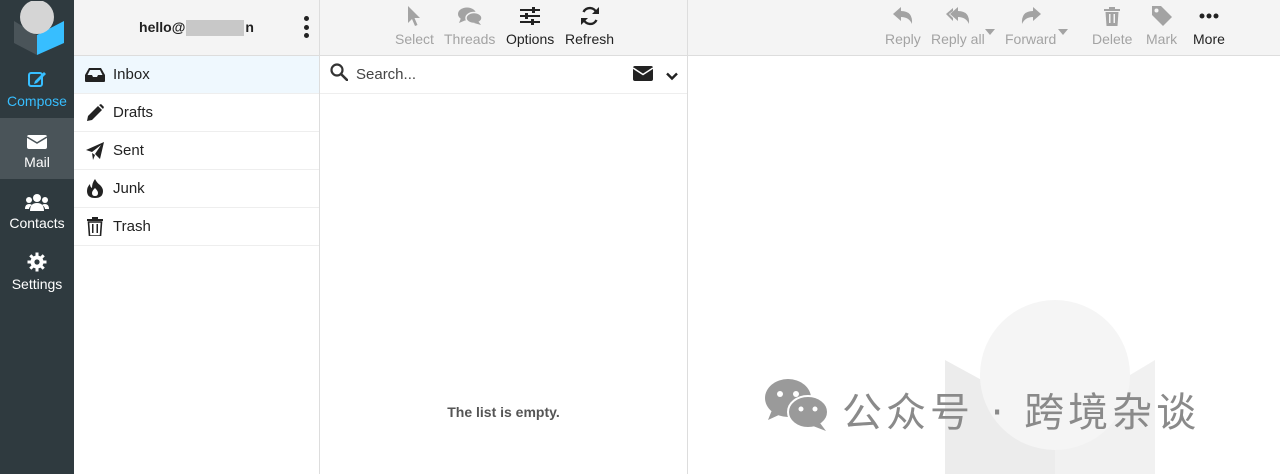 Image resolution: width=1280 pixels, height=474 pixels. What do you see at coordinates (162, 26) in the screenshot?
I see `account-email-prefix: hello@` at bounding box center [162, 26].